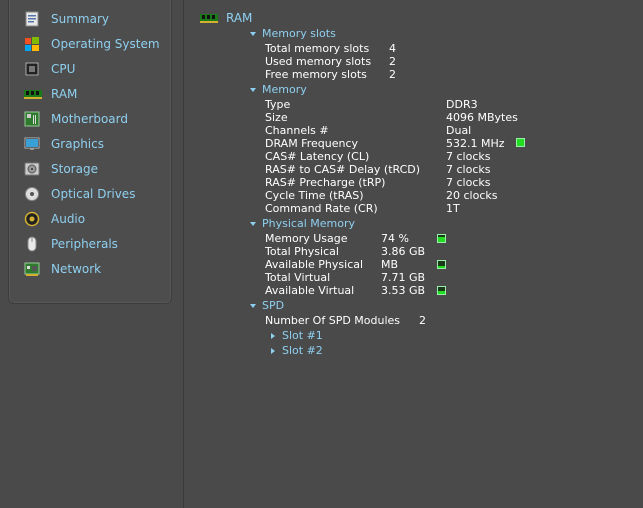  Describe the element at coordinates (276, 117) in the screenshot. I see `field-label: Size` at that location.